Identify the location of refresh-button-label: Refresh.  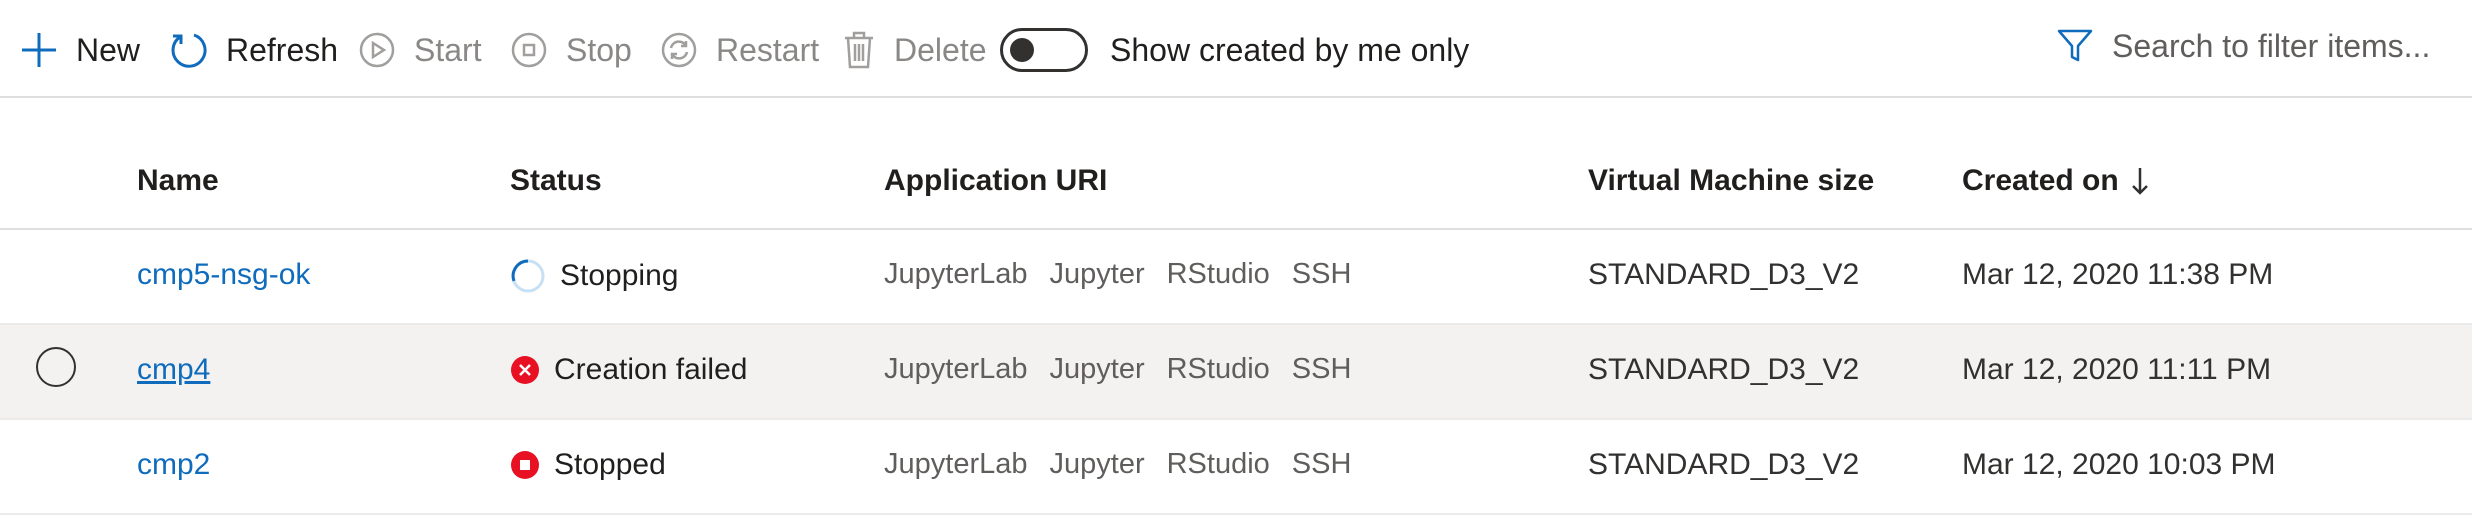
(282, 49).